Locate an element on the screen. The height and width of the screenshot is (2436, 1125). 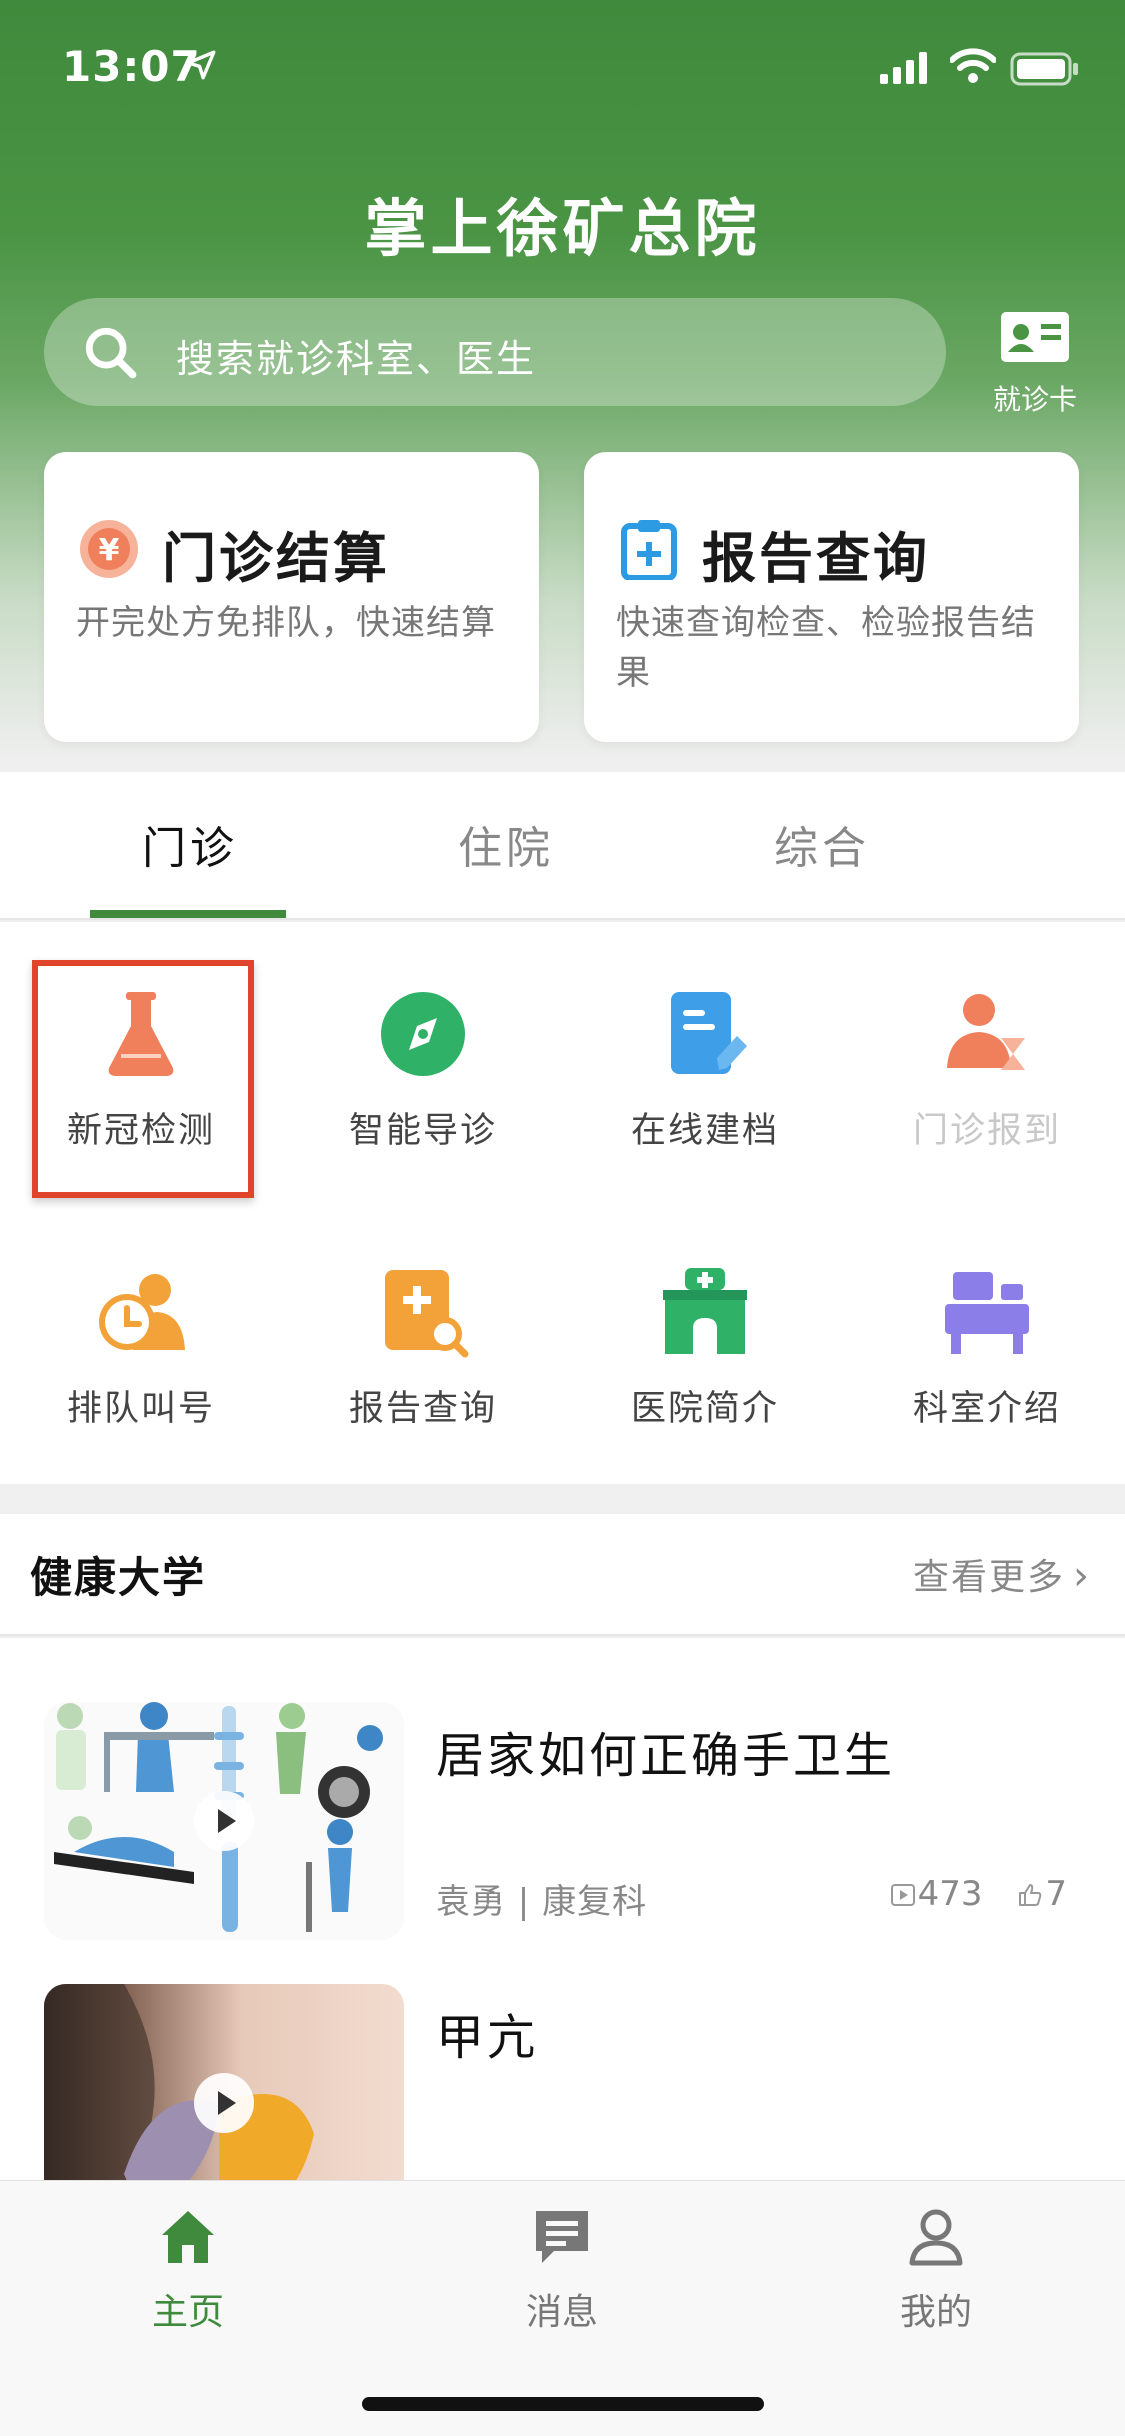
id-card-icon is located at coordinates (1035, 337).